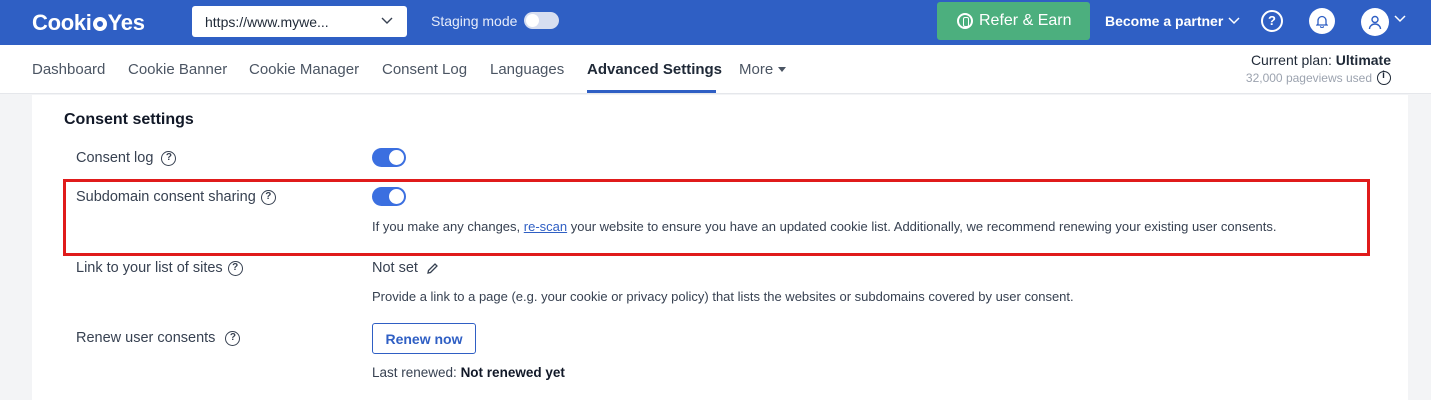  What do you see at coordinates (651, 91) in the screenshot?
I see `active-tab-indicator` at bounding box center [651, 91].